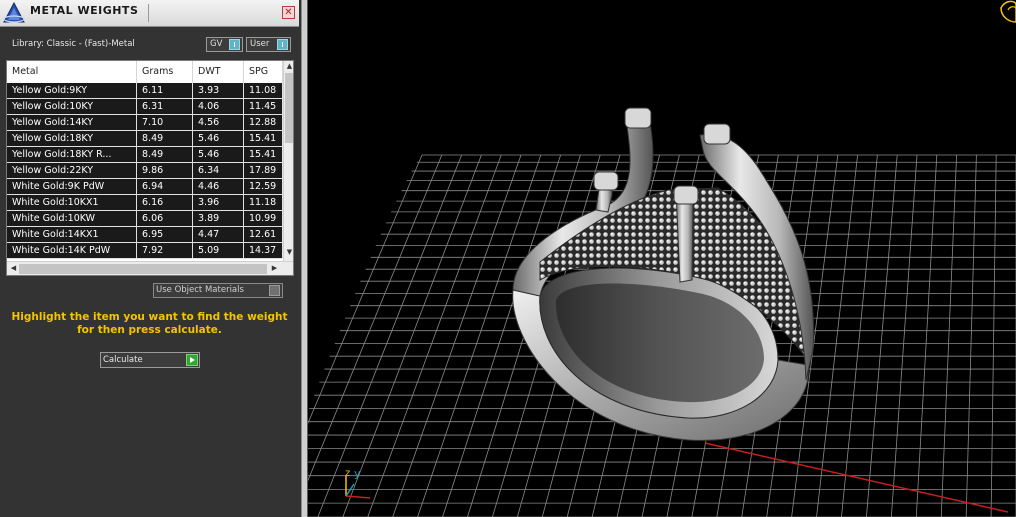 Image resolution: width=1016 pixels, height=517 pixels. I want to click on table-row: White Gold:10KW 6.06 3.89 10.99, so click(145, 219).